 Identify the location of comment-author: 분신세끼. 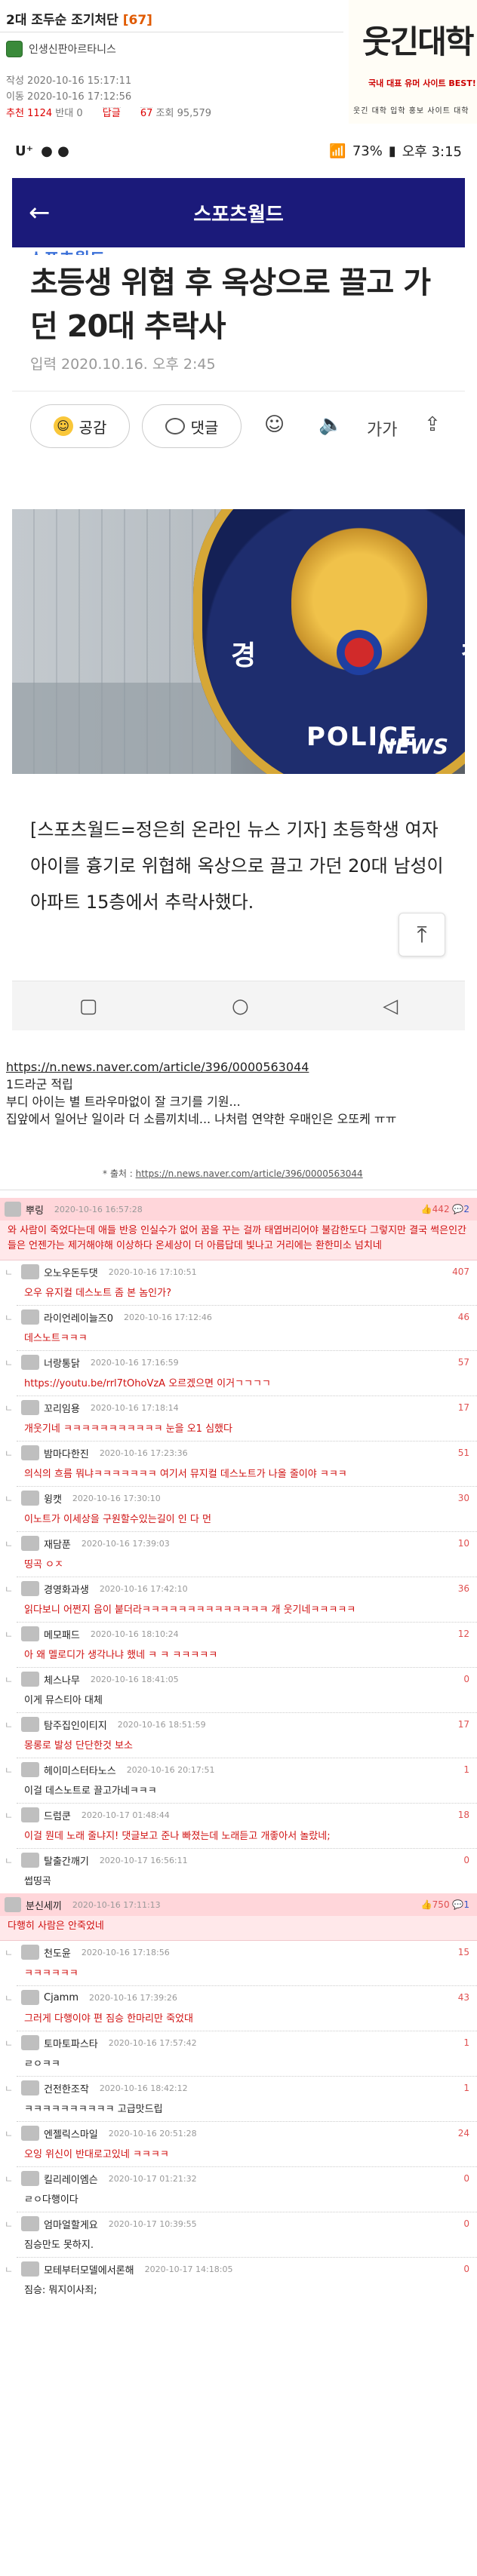
(44, 1905).